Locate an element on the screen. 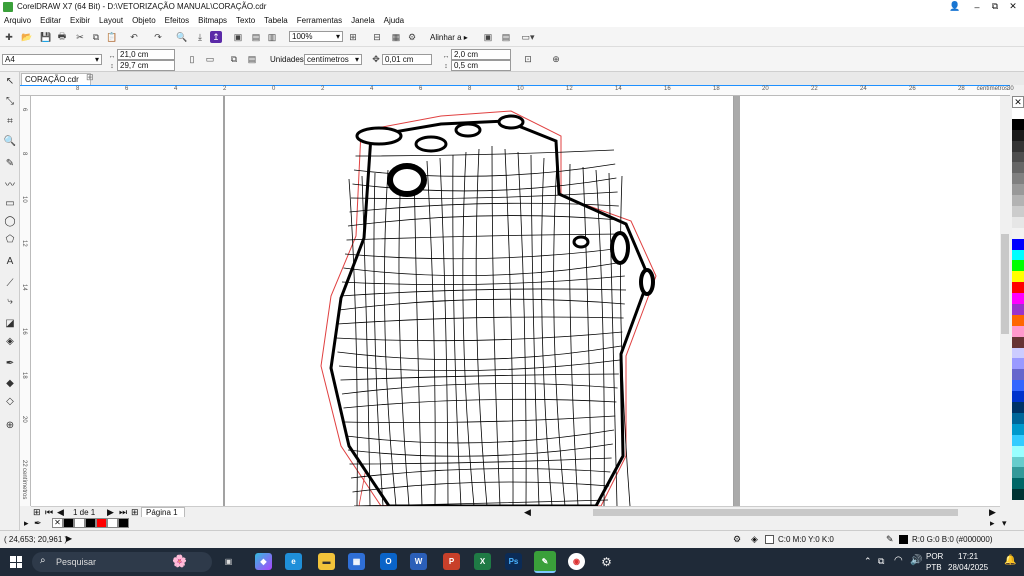 The image size is (1024, 576). new-tab-icon: ⊞ is located at coordinates (90, 77).